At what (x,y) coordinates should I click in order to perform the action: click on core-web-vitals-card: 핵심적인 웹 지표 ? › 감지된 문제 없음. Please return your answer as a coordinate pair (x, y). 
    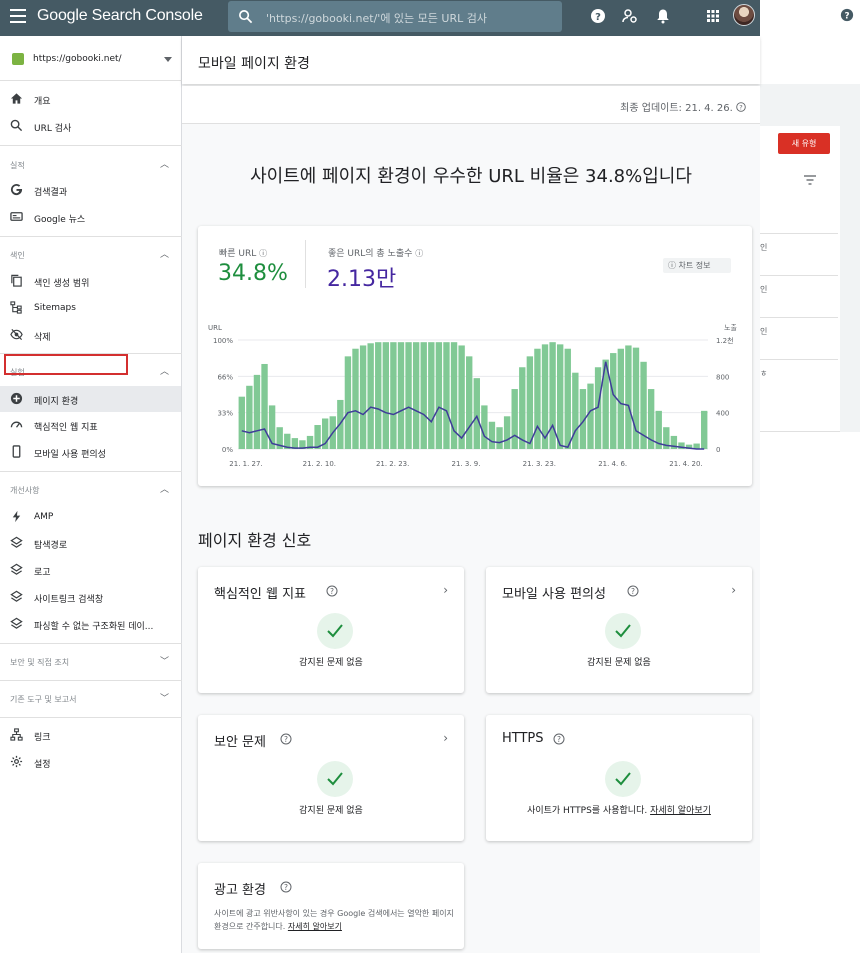
    Looking at the image, I should click on (331, 630).